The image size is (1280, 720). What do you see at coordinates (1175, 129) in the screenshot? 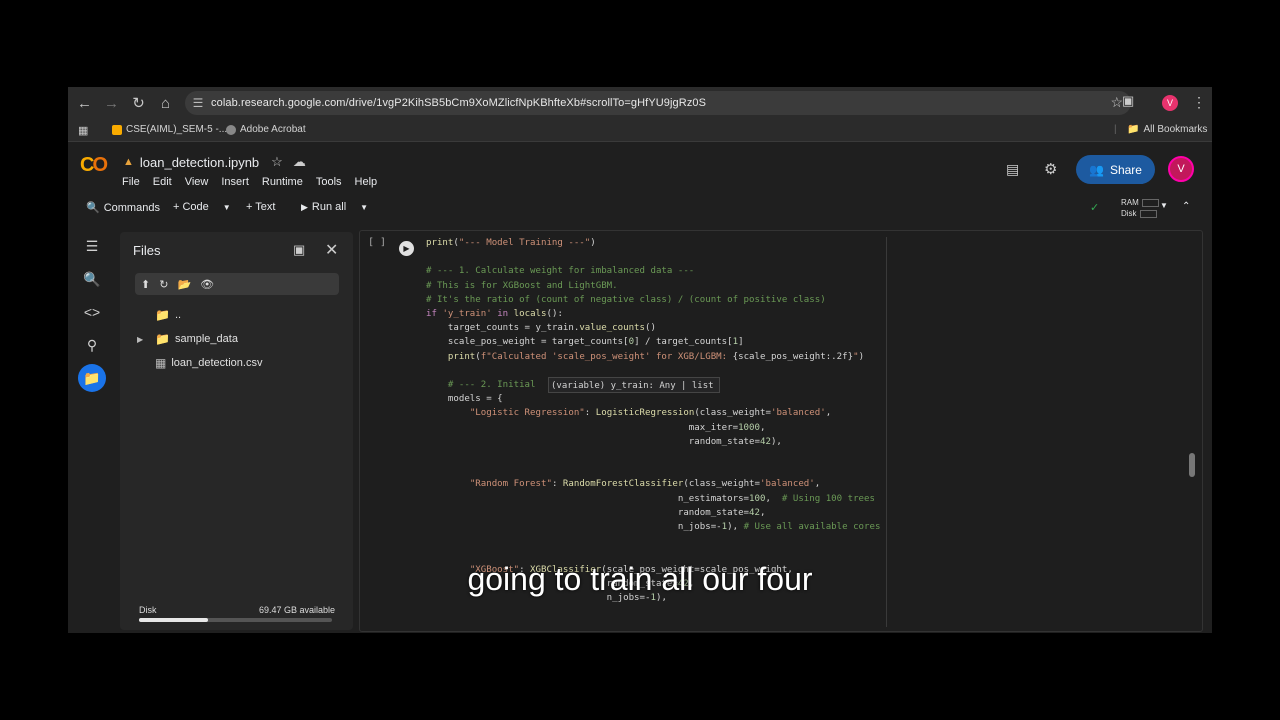
I see `all-bookmarks-label: All Bookmarks` at bounding box center [1175, 129].